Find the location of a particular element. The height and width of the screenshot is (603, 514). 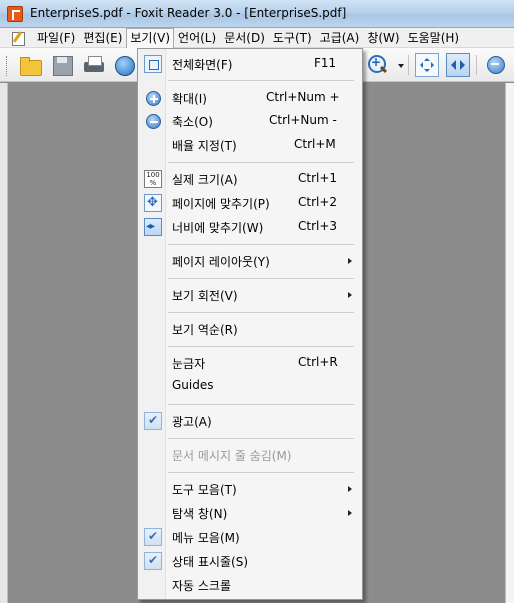

menu-item-set-zoom: 배율 지정(T) Ctrl+M is located at coordinates (250, 145).